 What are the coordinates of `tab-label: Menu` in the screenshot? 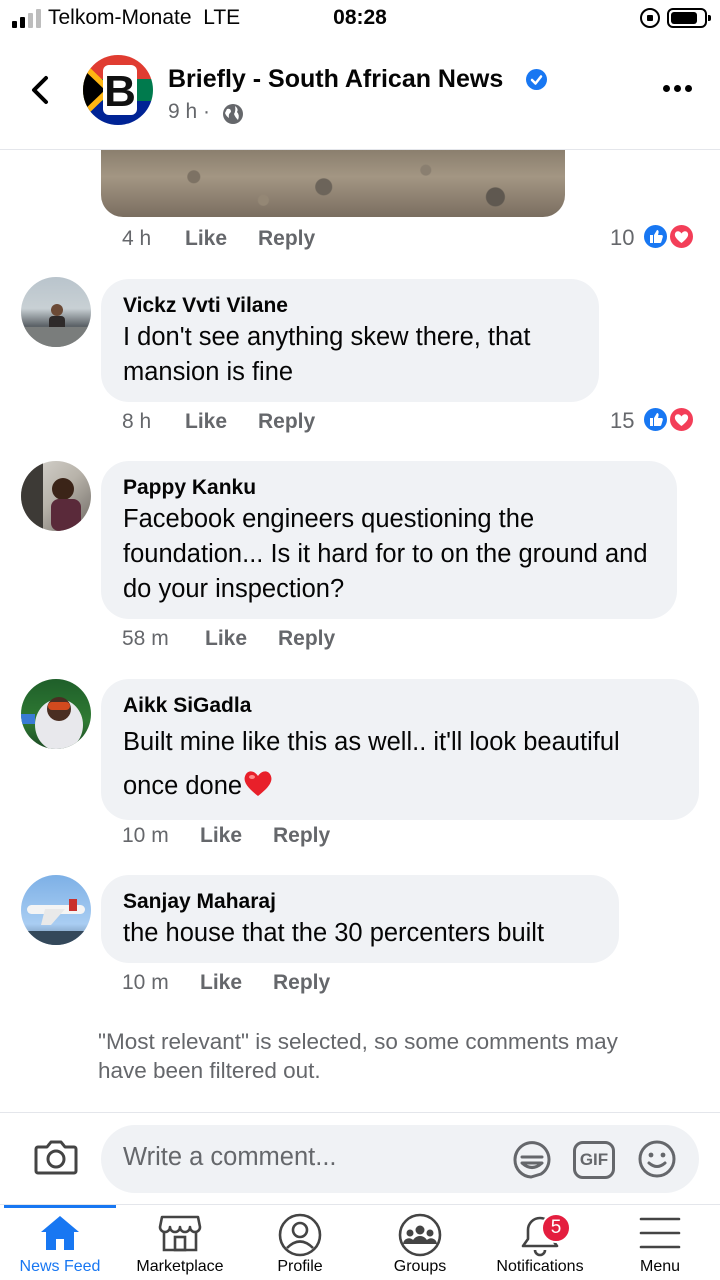 It's located at (660, 1266).